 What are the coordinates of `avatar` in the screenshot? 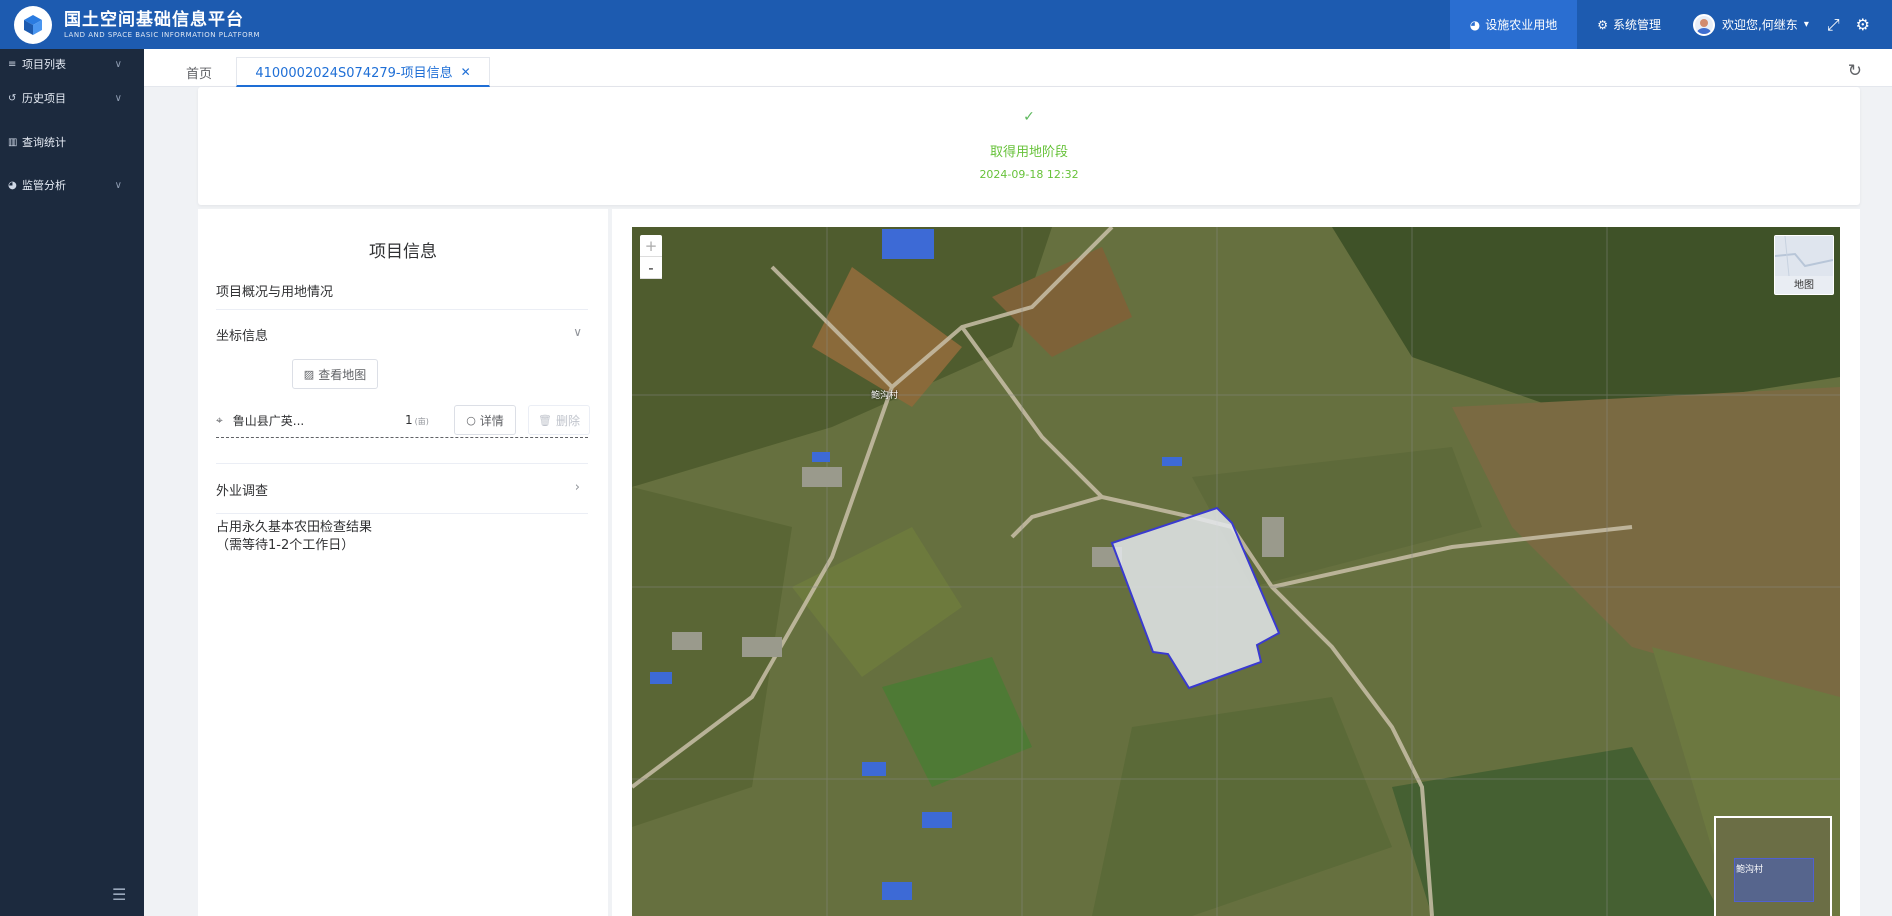 It's located at (1703, 24).